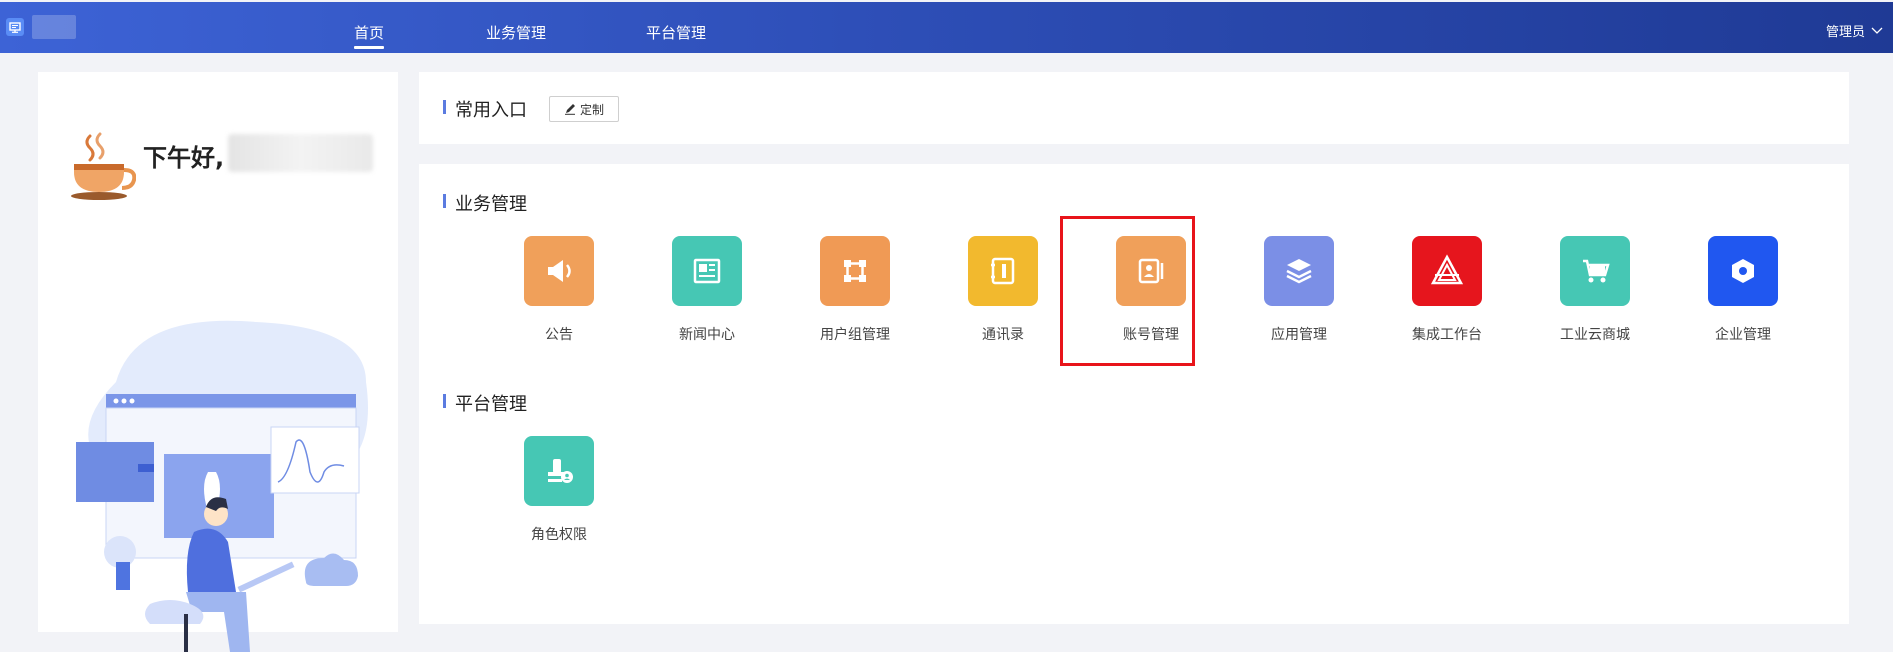  What do you see at coordinates (946, 27) in the screenshot?
I see `top-nav-bar: 首页 业务管理 平台管理 管理员` at bounding box center [946, 27].